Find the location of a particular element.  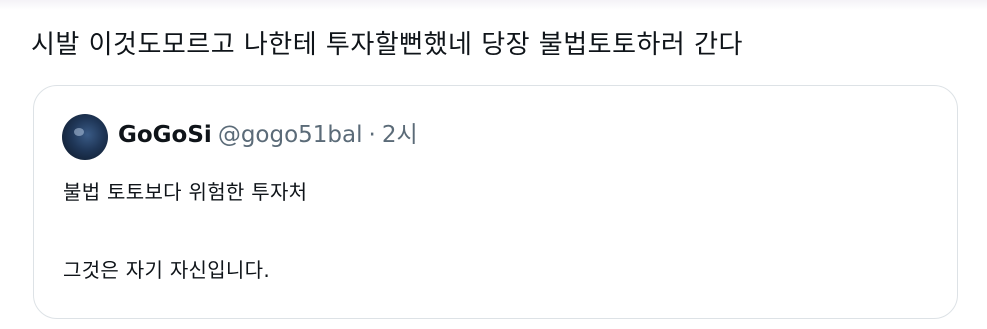

author-name: GoGoSi is located at coordinates (165, 135).